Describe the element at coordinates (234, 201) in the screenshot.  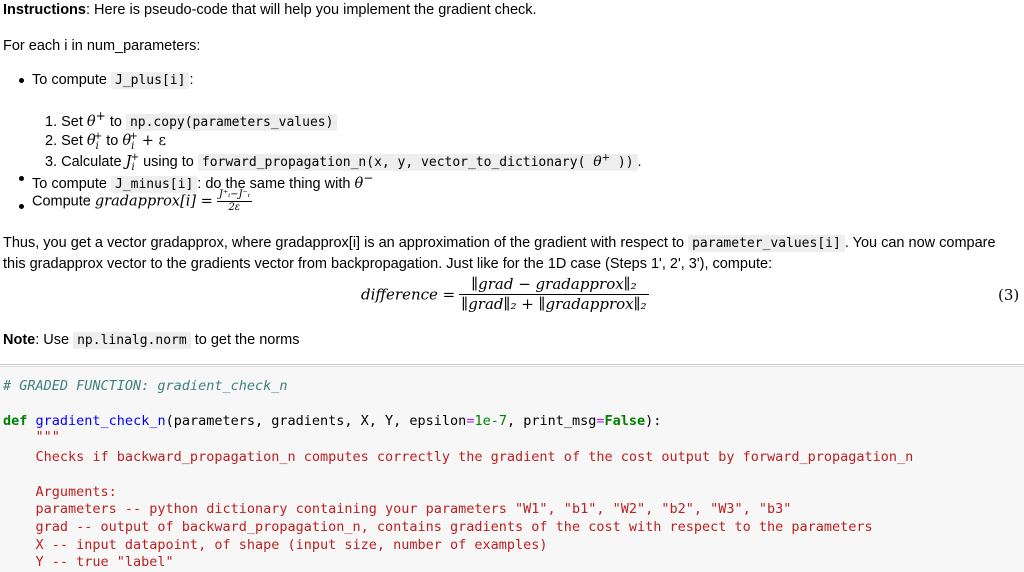
I see `gradapprox-fraction: J⁺ᵢ−J⁻ᵢ 2ε` at that location.